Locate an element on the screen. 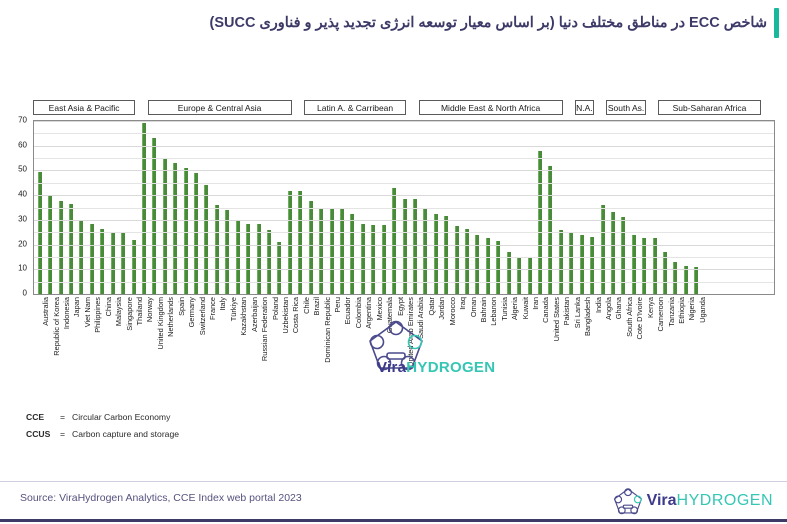 The width and height of the screenshot is (787, 524). x-axis-tick-label: Ecuador is located at coordinates (348, 311).